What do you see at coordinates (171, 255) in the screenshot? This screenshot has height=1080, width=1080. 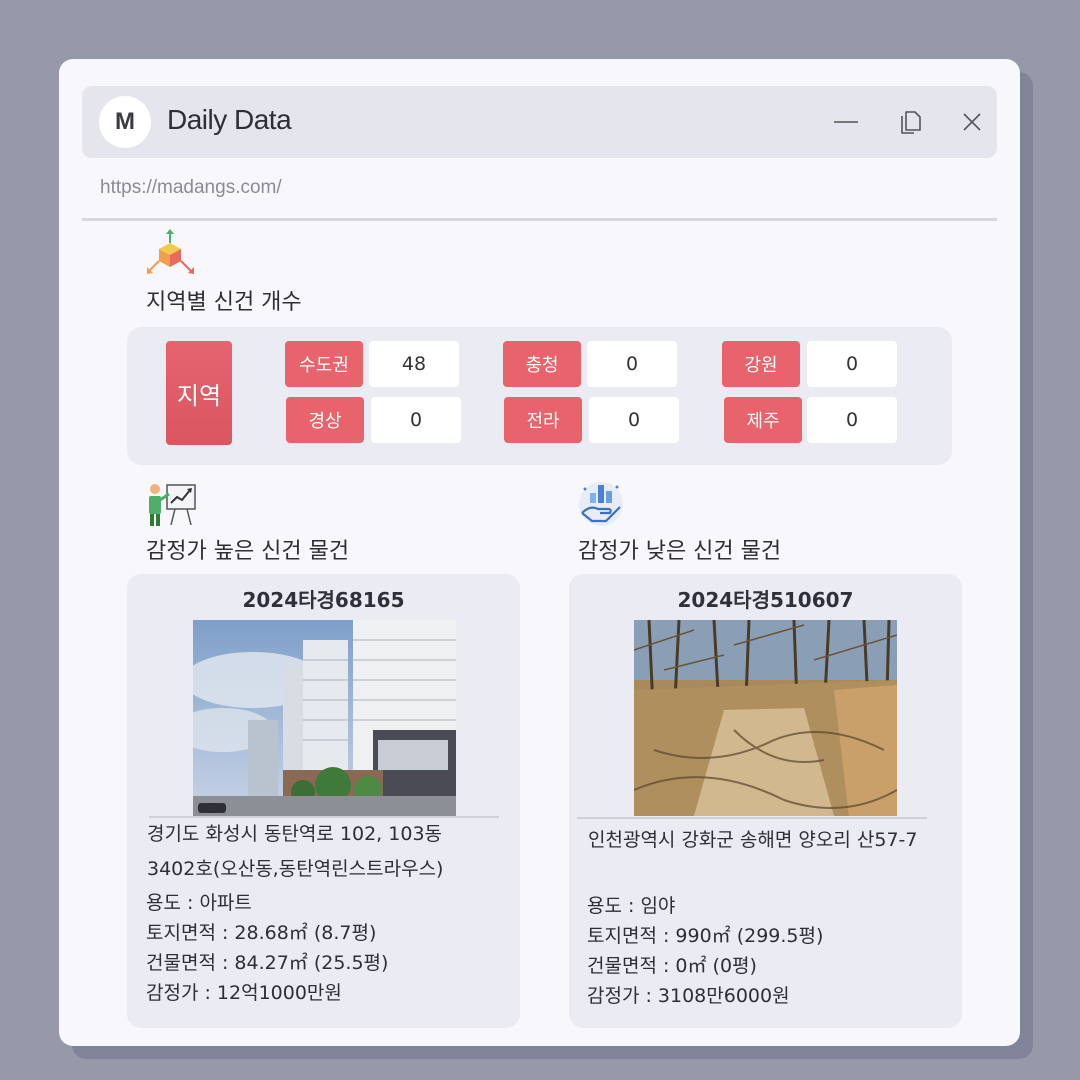 I see `3d-axis-cube-icon` at bounding box center [171, 255].